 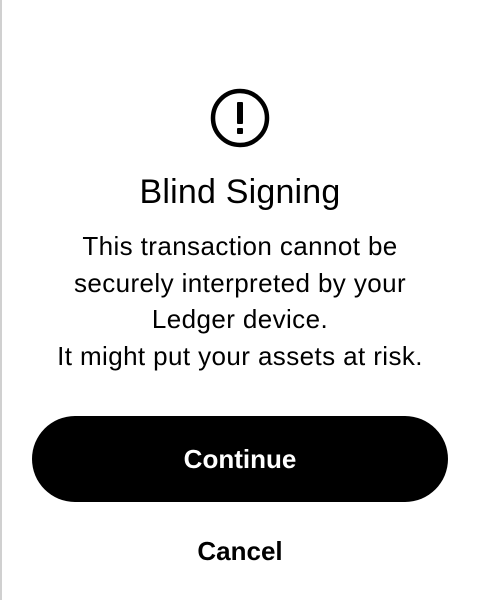 I want to click on warning-message-line: It might put your assets at risk., so click(x=240, y=355).